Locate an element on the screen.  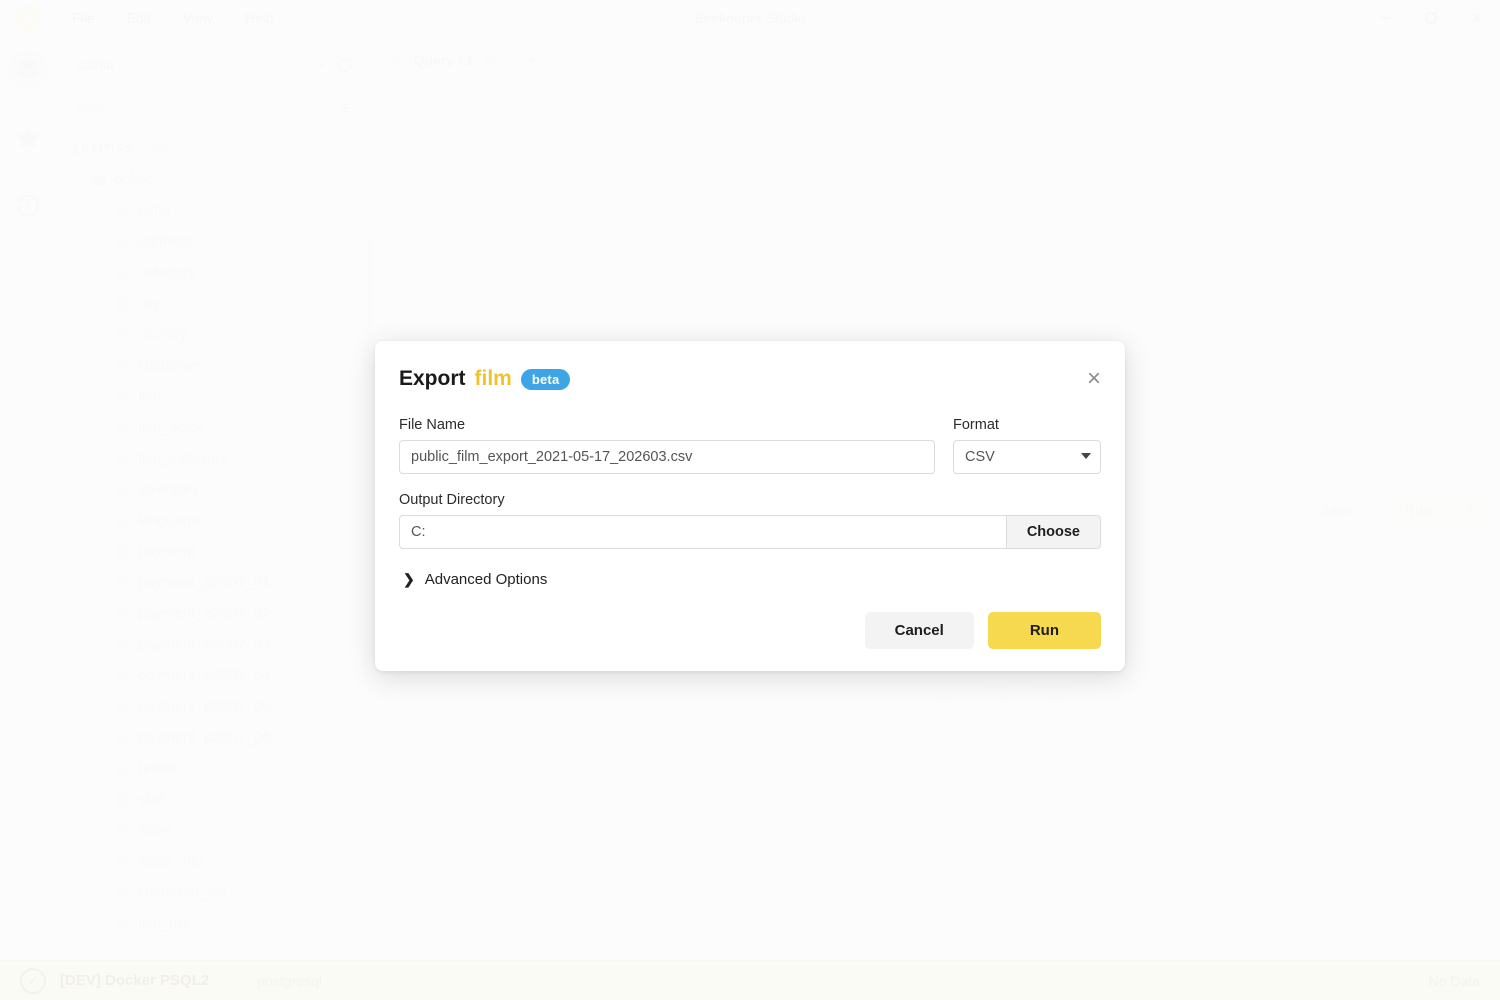
filename-format-row: File Name Format CSVJSONSQLMarkdown is located at coordinates (750, 445).